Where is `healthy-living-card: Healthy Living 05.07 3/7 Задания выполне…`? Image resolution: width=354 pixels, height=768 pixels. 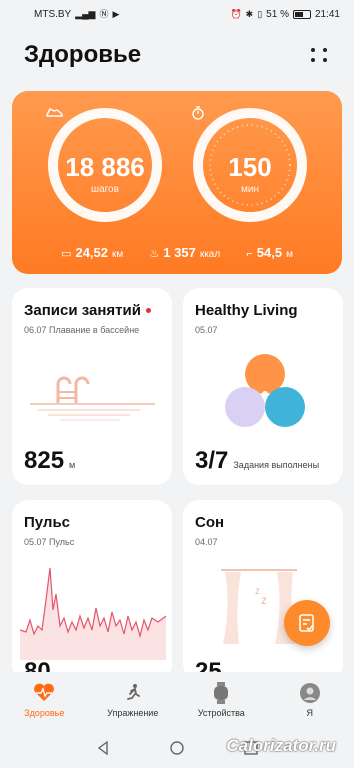 healthy-living-card: Healthy Living 05.07 3/7 Задания выполне… is located at coordinates (263, 386).